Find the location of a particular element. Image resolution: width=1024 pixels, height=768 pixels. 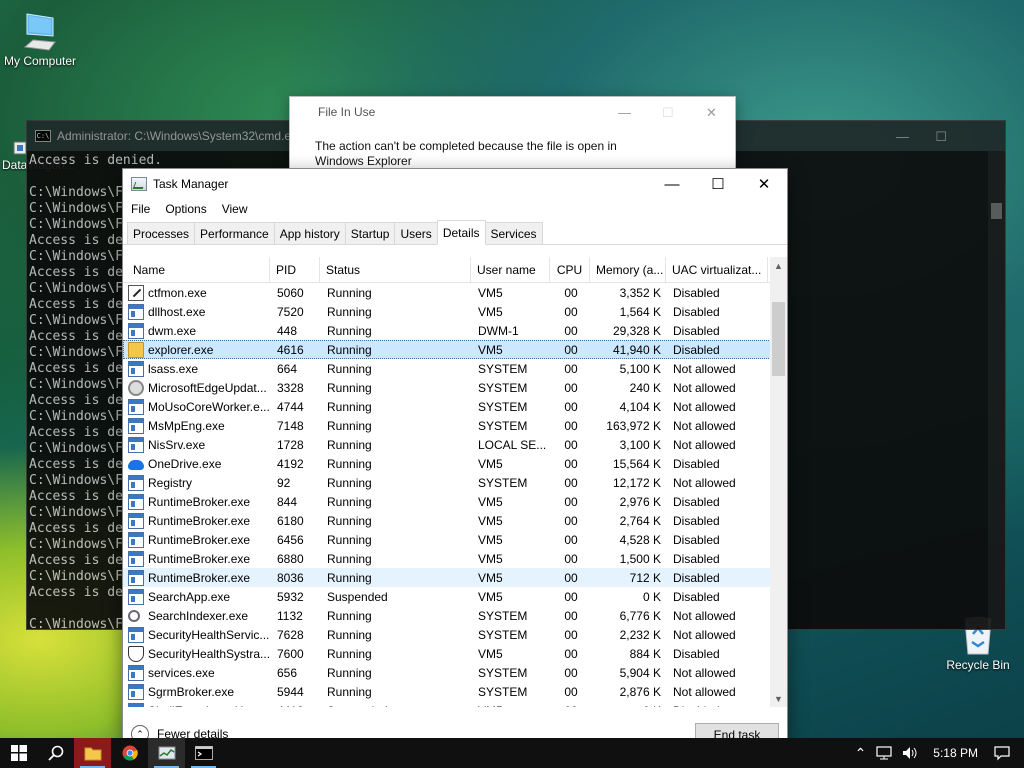

cell-name: SearchIndexer.exe is located at coordinates (197, 616).